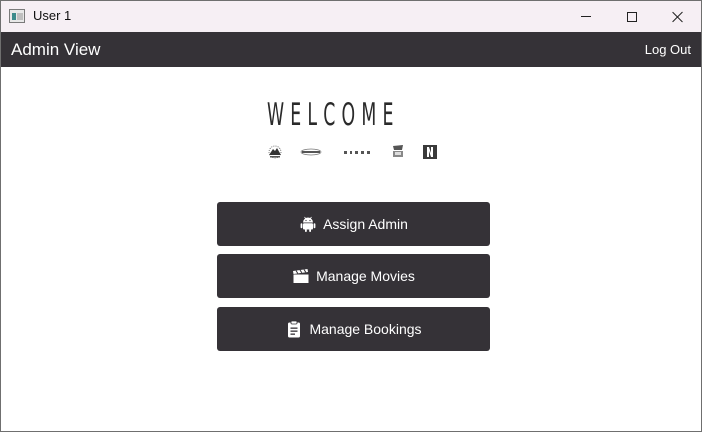 The height and width of the screenshot is (432, 702). I want to click on assign-admin-button: Assign Admin, so click(353, 224).